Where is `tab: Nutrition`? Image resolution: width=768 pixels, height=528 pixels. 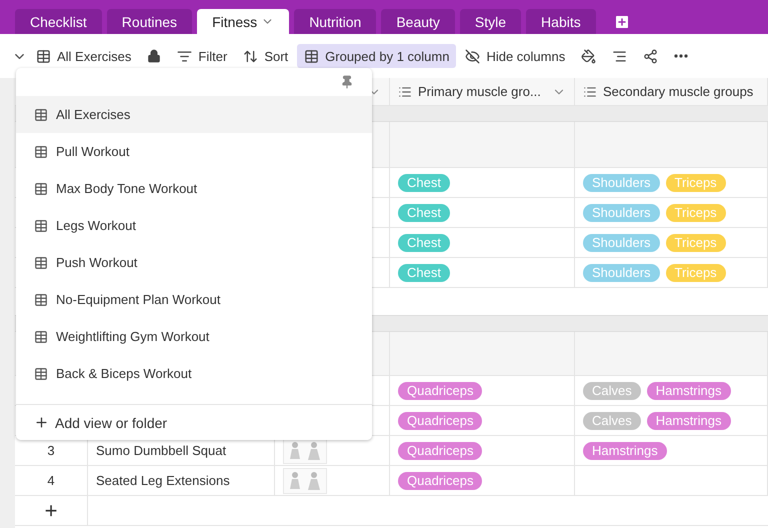 tab: Nutrition is located at coordinates (335, 21).